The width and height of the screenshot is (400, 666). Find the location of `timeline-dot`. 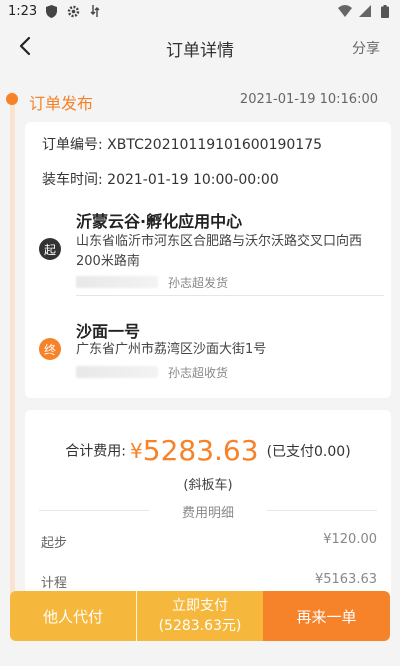

timeline-dot is located at coordinates (12, 99).